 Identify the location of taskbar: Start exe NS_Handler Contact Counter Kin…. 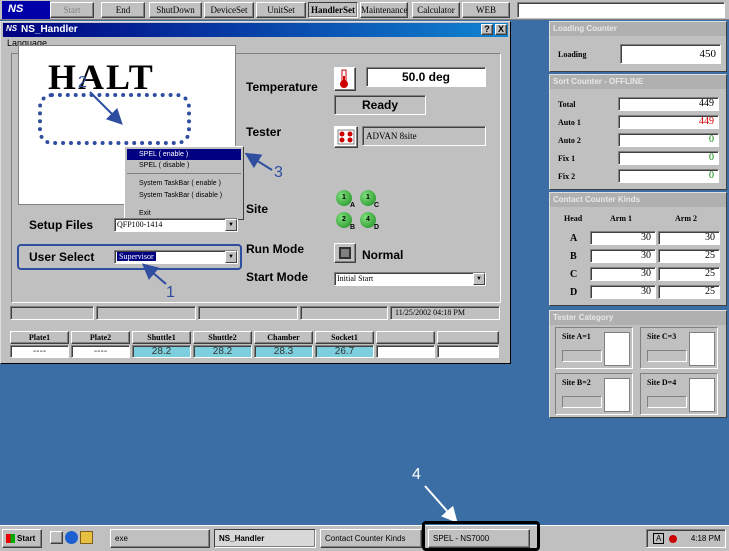
(364, 536).